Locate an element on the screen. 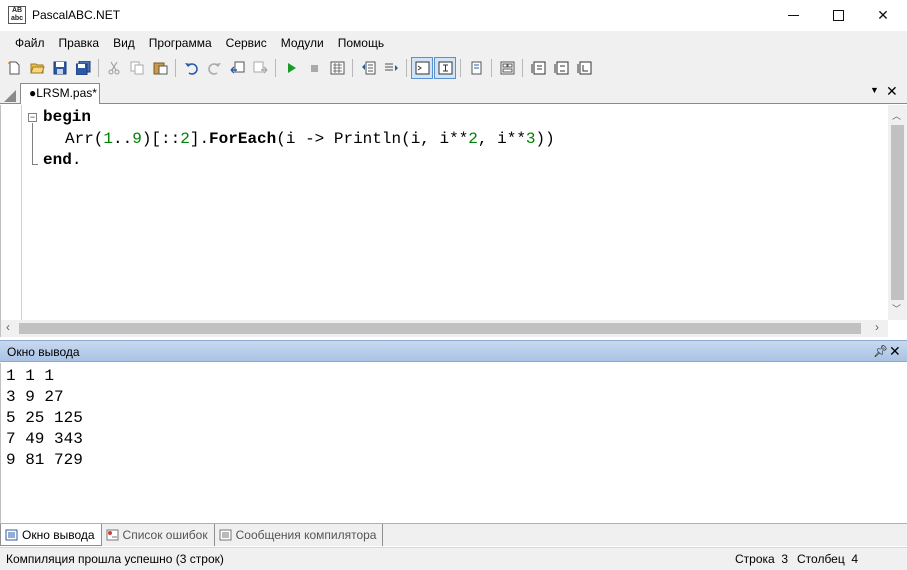 This screenshot has height=570, width=907. editor-gutter is located at coordinates (21, 212).